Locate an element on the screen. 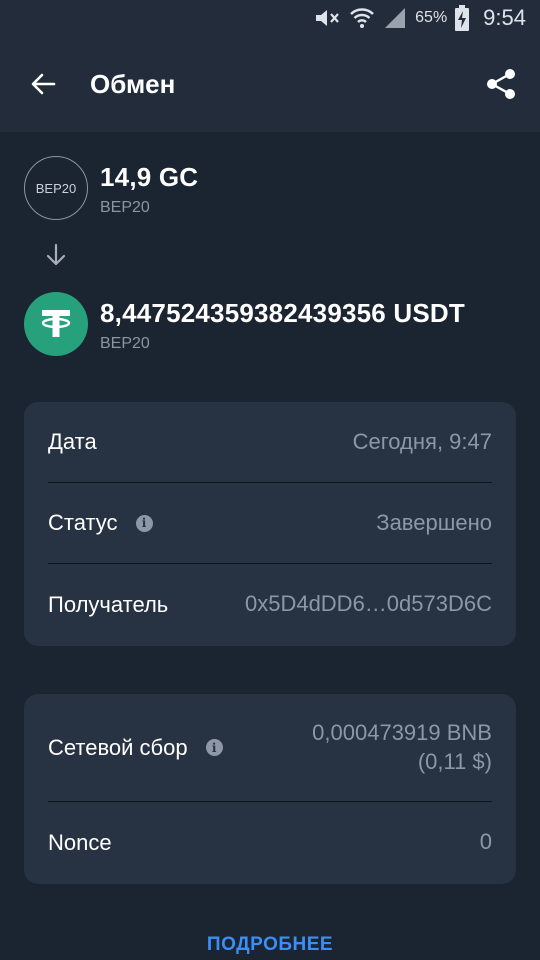  recipient-label: Получатель is located at coordinates (108, 604).